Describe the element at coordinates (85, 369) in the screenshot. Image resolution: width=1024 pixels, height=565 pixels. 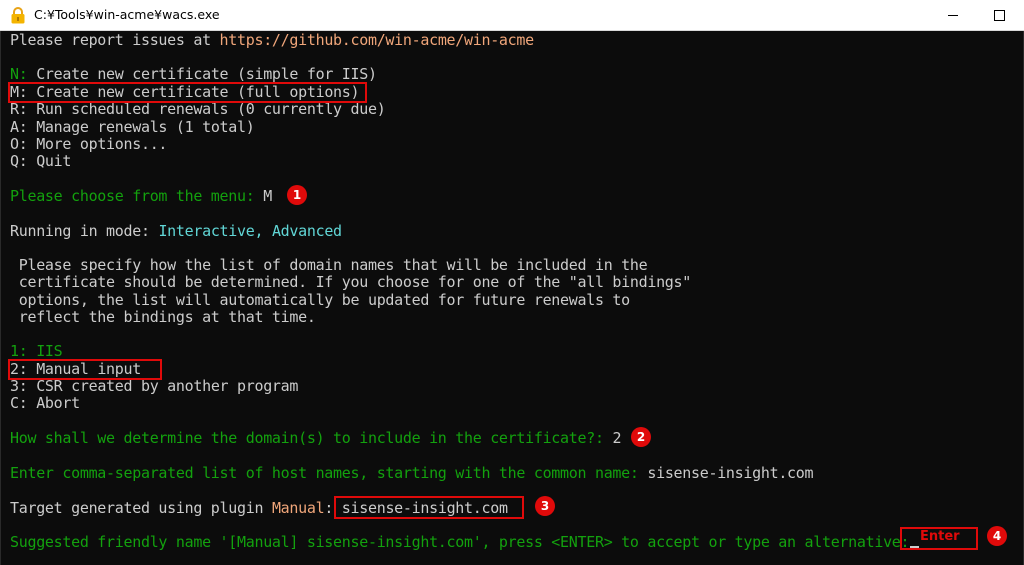
I see `highlight-manual-input` at that location.